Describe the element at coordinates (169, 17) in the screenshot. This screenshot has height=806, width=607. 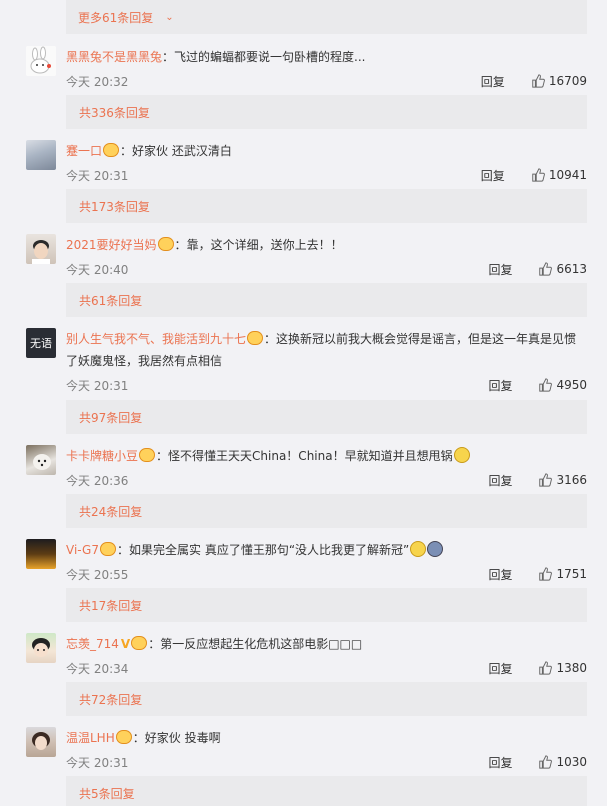
I see `chevron-down-icon: ⌄` at that location.